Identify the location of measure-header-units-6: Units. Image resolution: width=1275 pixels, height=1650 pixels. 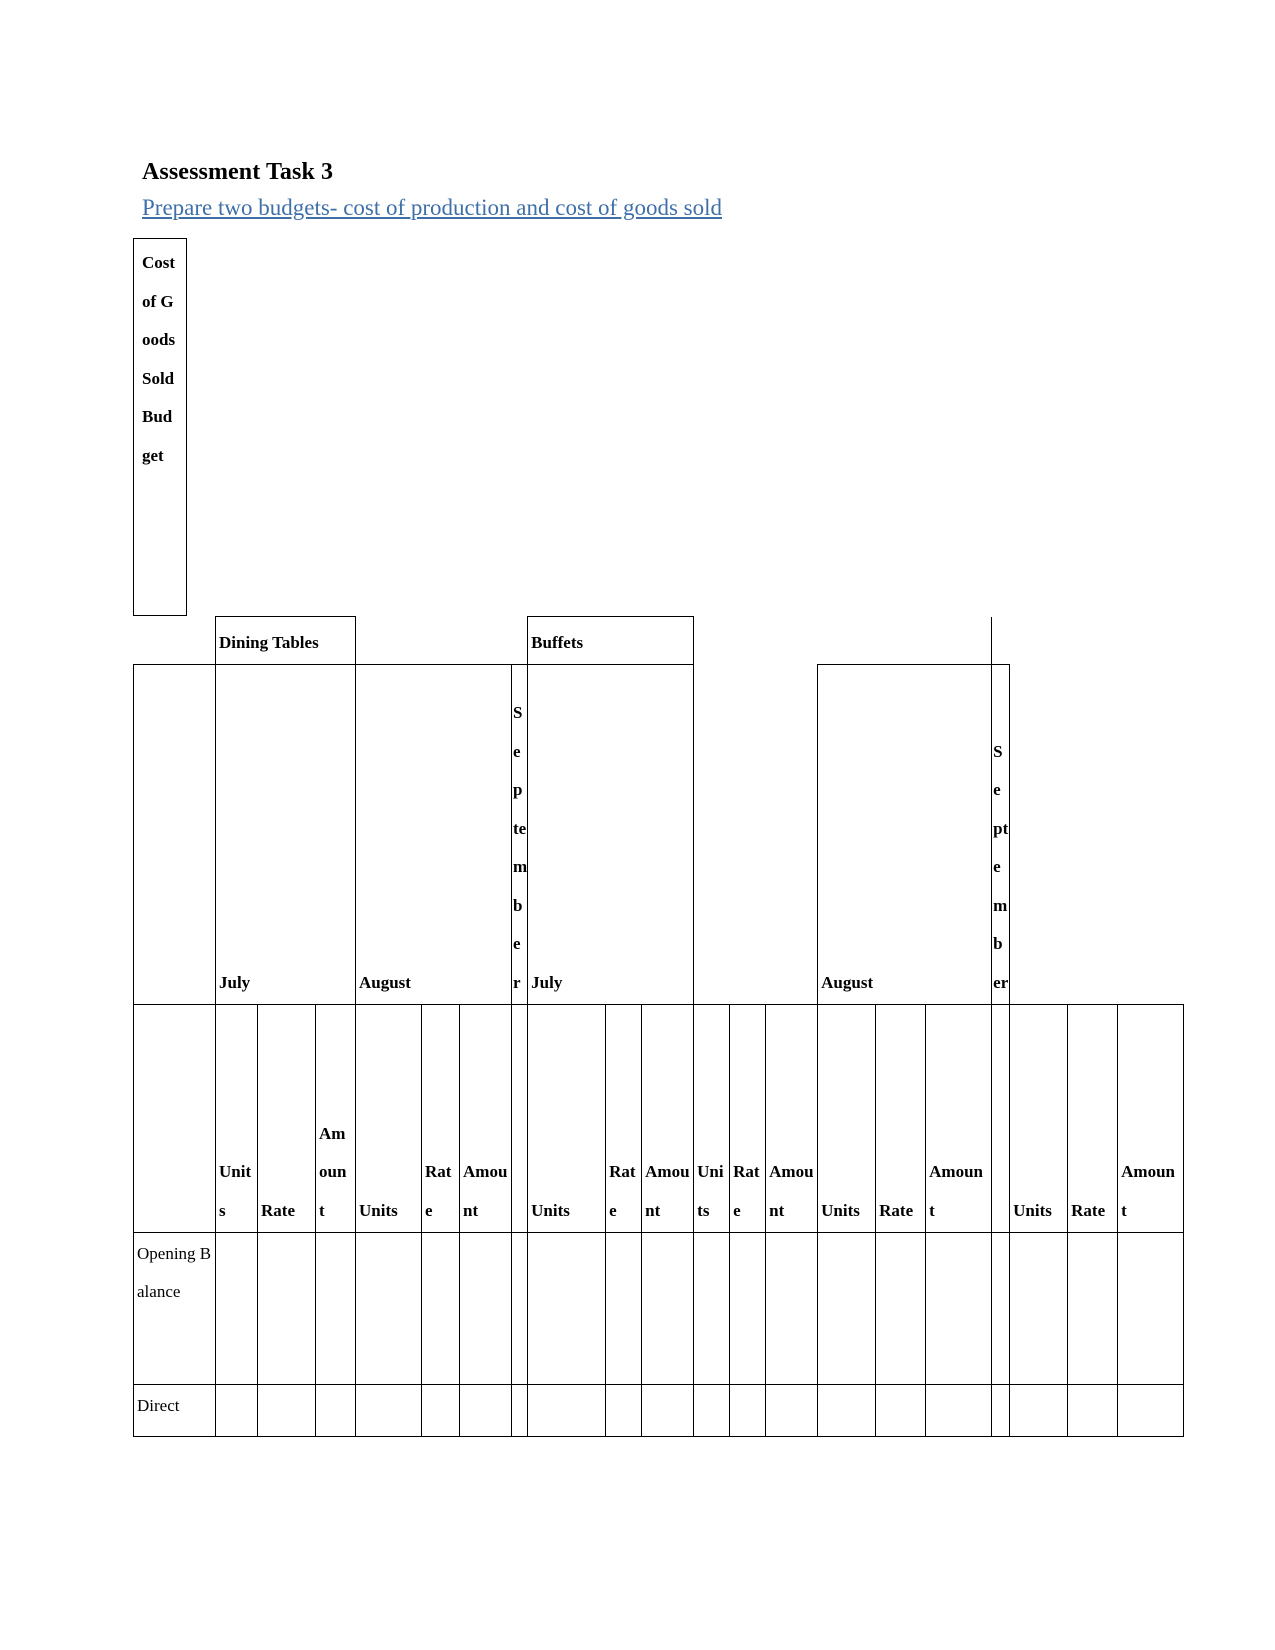
(1039, 1118).